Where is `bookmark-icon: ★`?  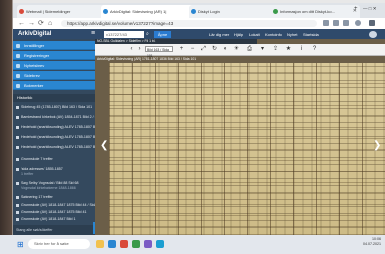
bookmark-icon: ★ is located at coordinates (288, 49).